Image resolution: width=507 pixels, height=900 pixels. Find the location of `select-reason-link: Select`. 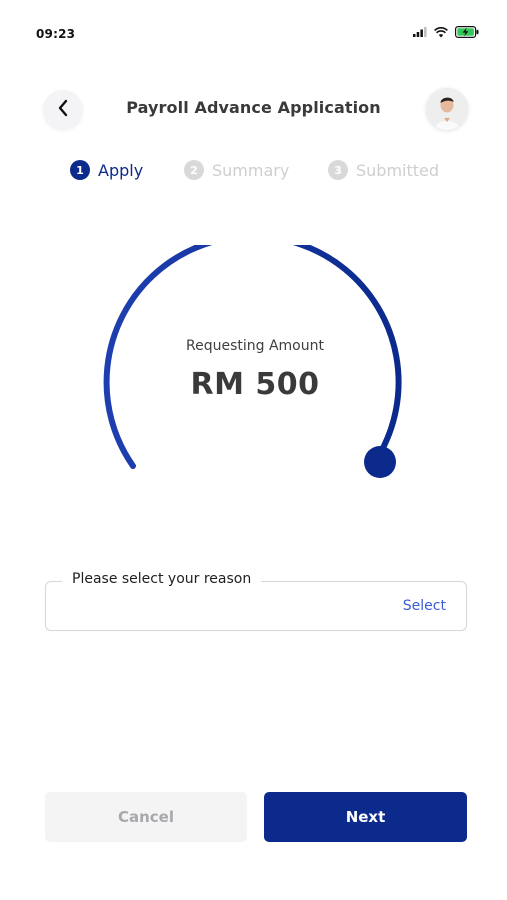

select-reason-link: Select is located at coordinates (424, 606).